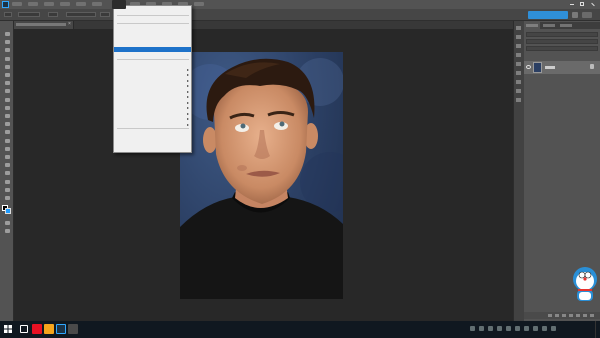 This screenshot has width=600, height=338. I want to click on layer-filter-row, so click(562, 34).